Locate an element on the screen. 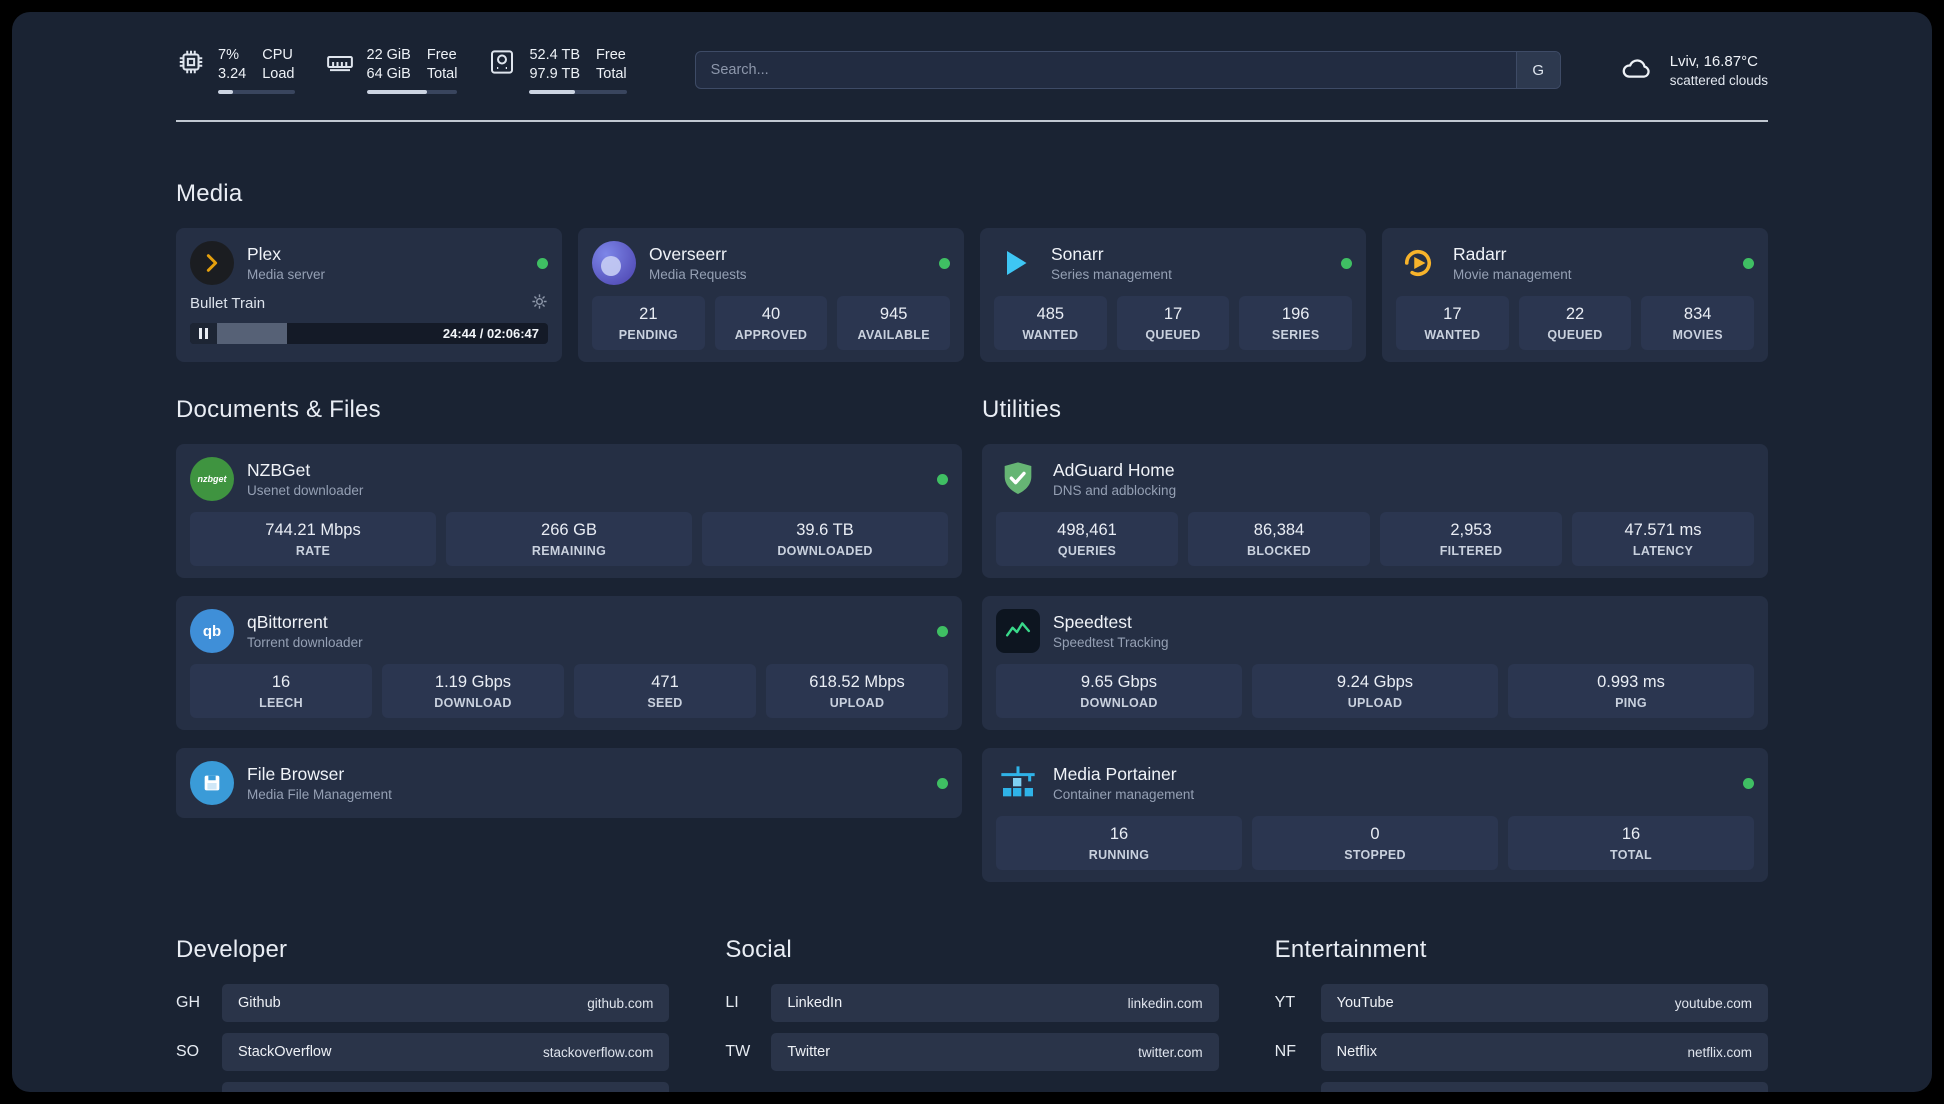 This screenshot has height=1104, width=1944. bookmark-name: Netflix is located at coordinates (1356, 1052).